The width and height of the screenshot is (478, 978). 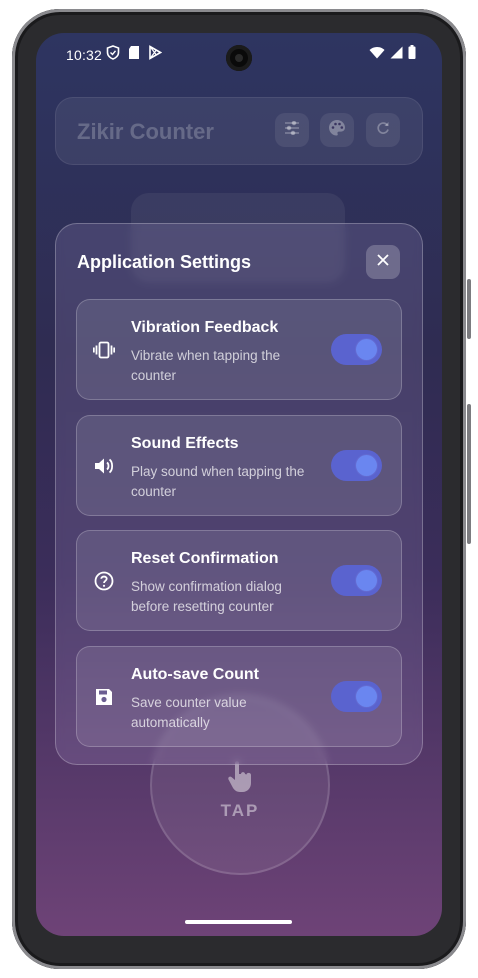 What do you see at coordinates (205, 558) in the screenshot?
I see `option-title: Reset Confirmation` at bounding box center [205, 558].